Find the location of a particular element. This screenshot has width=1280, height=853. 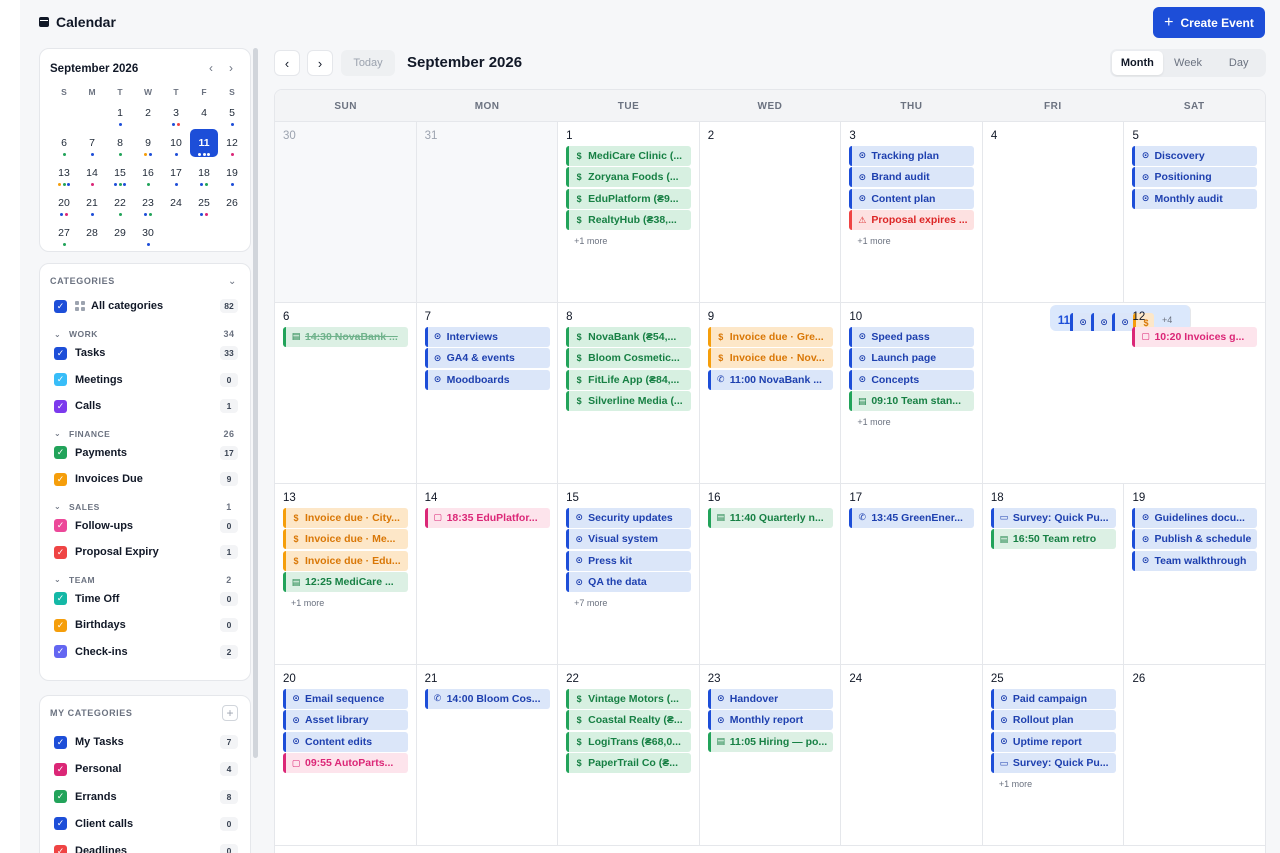

day-cell: 26 is located at coordinates (1194, 755).